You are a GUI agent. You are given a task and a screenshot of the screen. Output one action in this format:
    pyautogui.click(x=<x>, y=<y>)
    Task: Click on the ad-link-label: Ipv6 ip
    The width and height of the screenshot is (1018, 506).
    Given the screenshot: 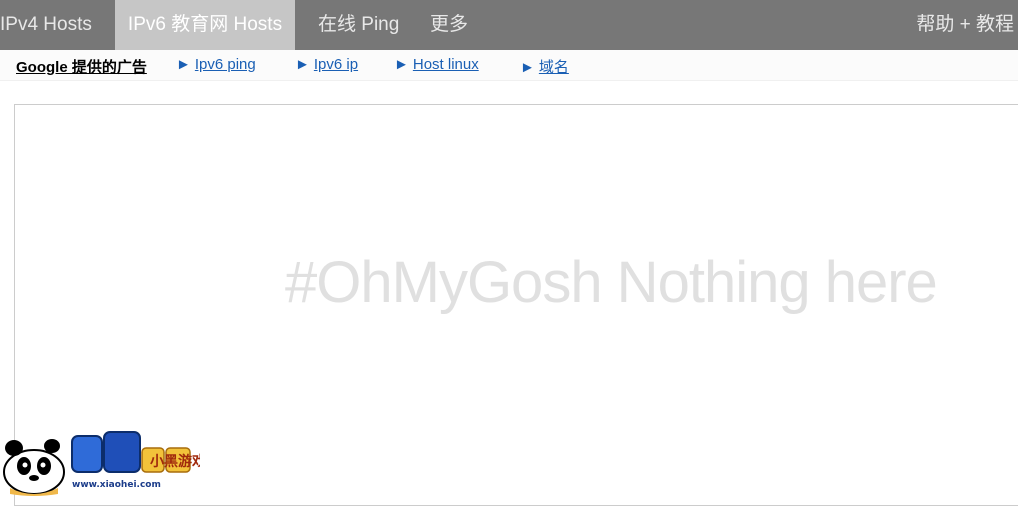 What is the action you would take?
    pyautogui.click(x=336, y=64)
    